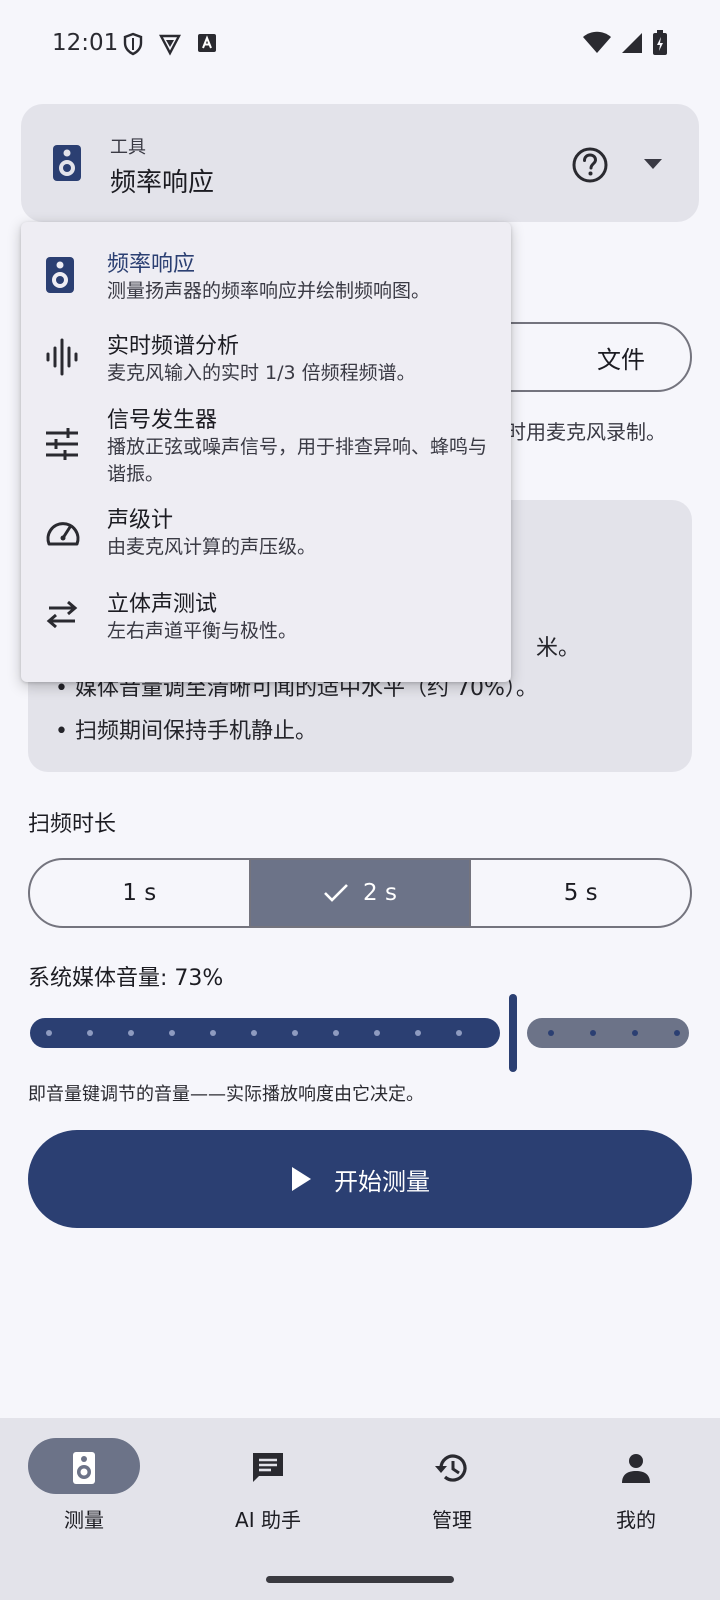 The height and width of the screenshot is (1600, 720). Describe the element at coordinates (173, 346) in the screenshot. I see `menu-item-title: 实时频谱分析` at that location.